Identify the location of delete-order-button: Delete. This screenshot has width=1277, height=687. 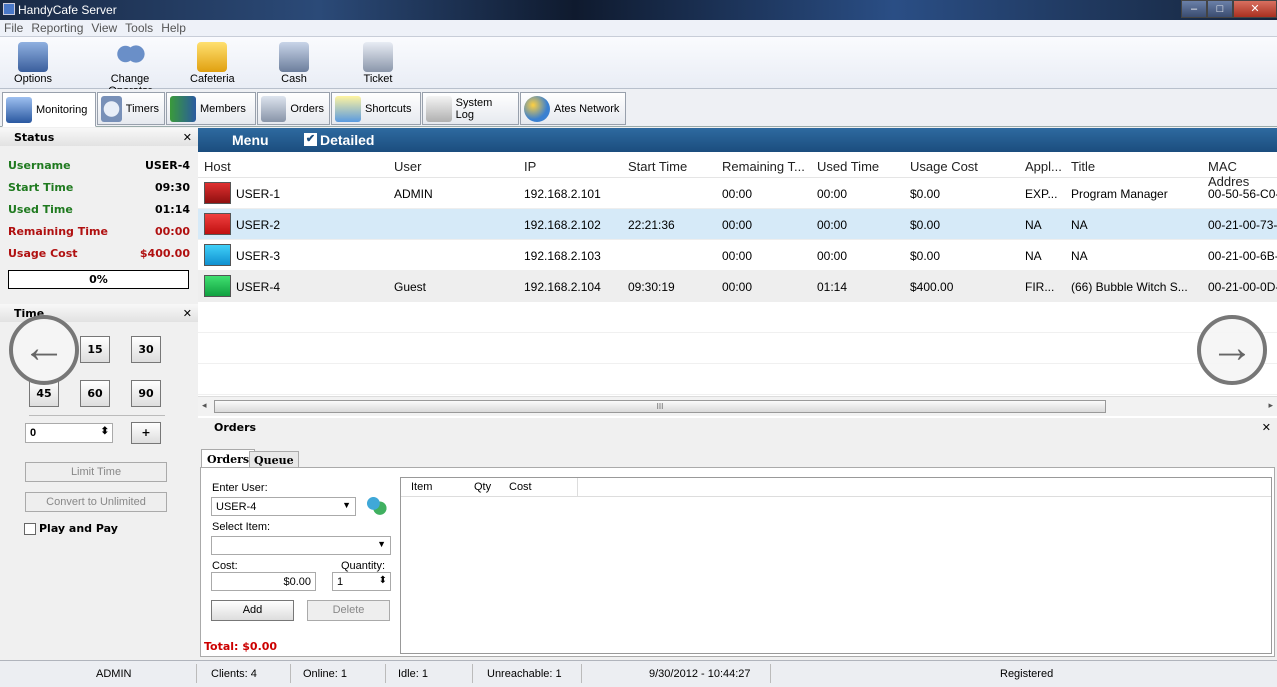
(348, 610).